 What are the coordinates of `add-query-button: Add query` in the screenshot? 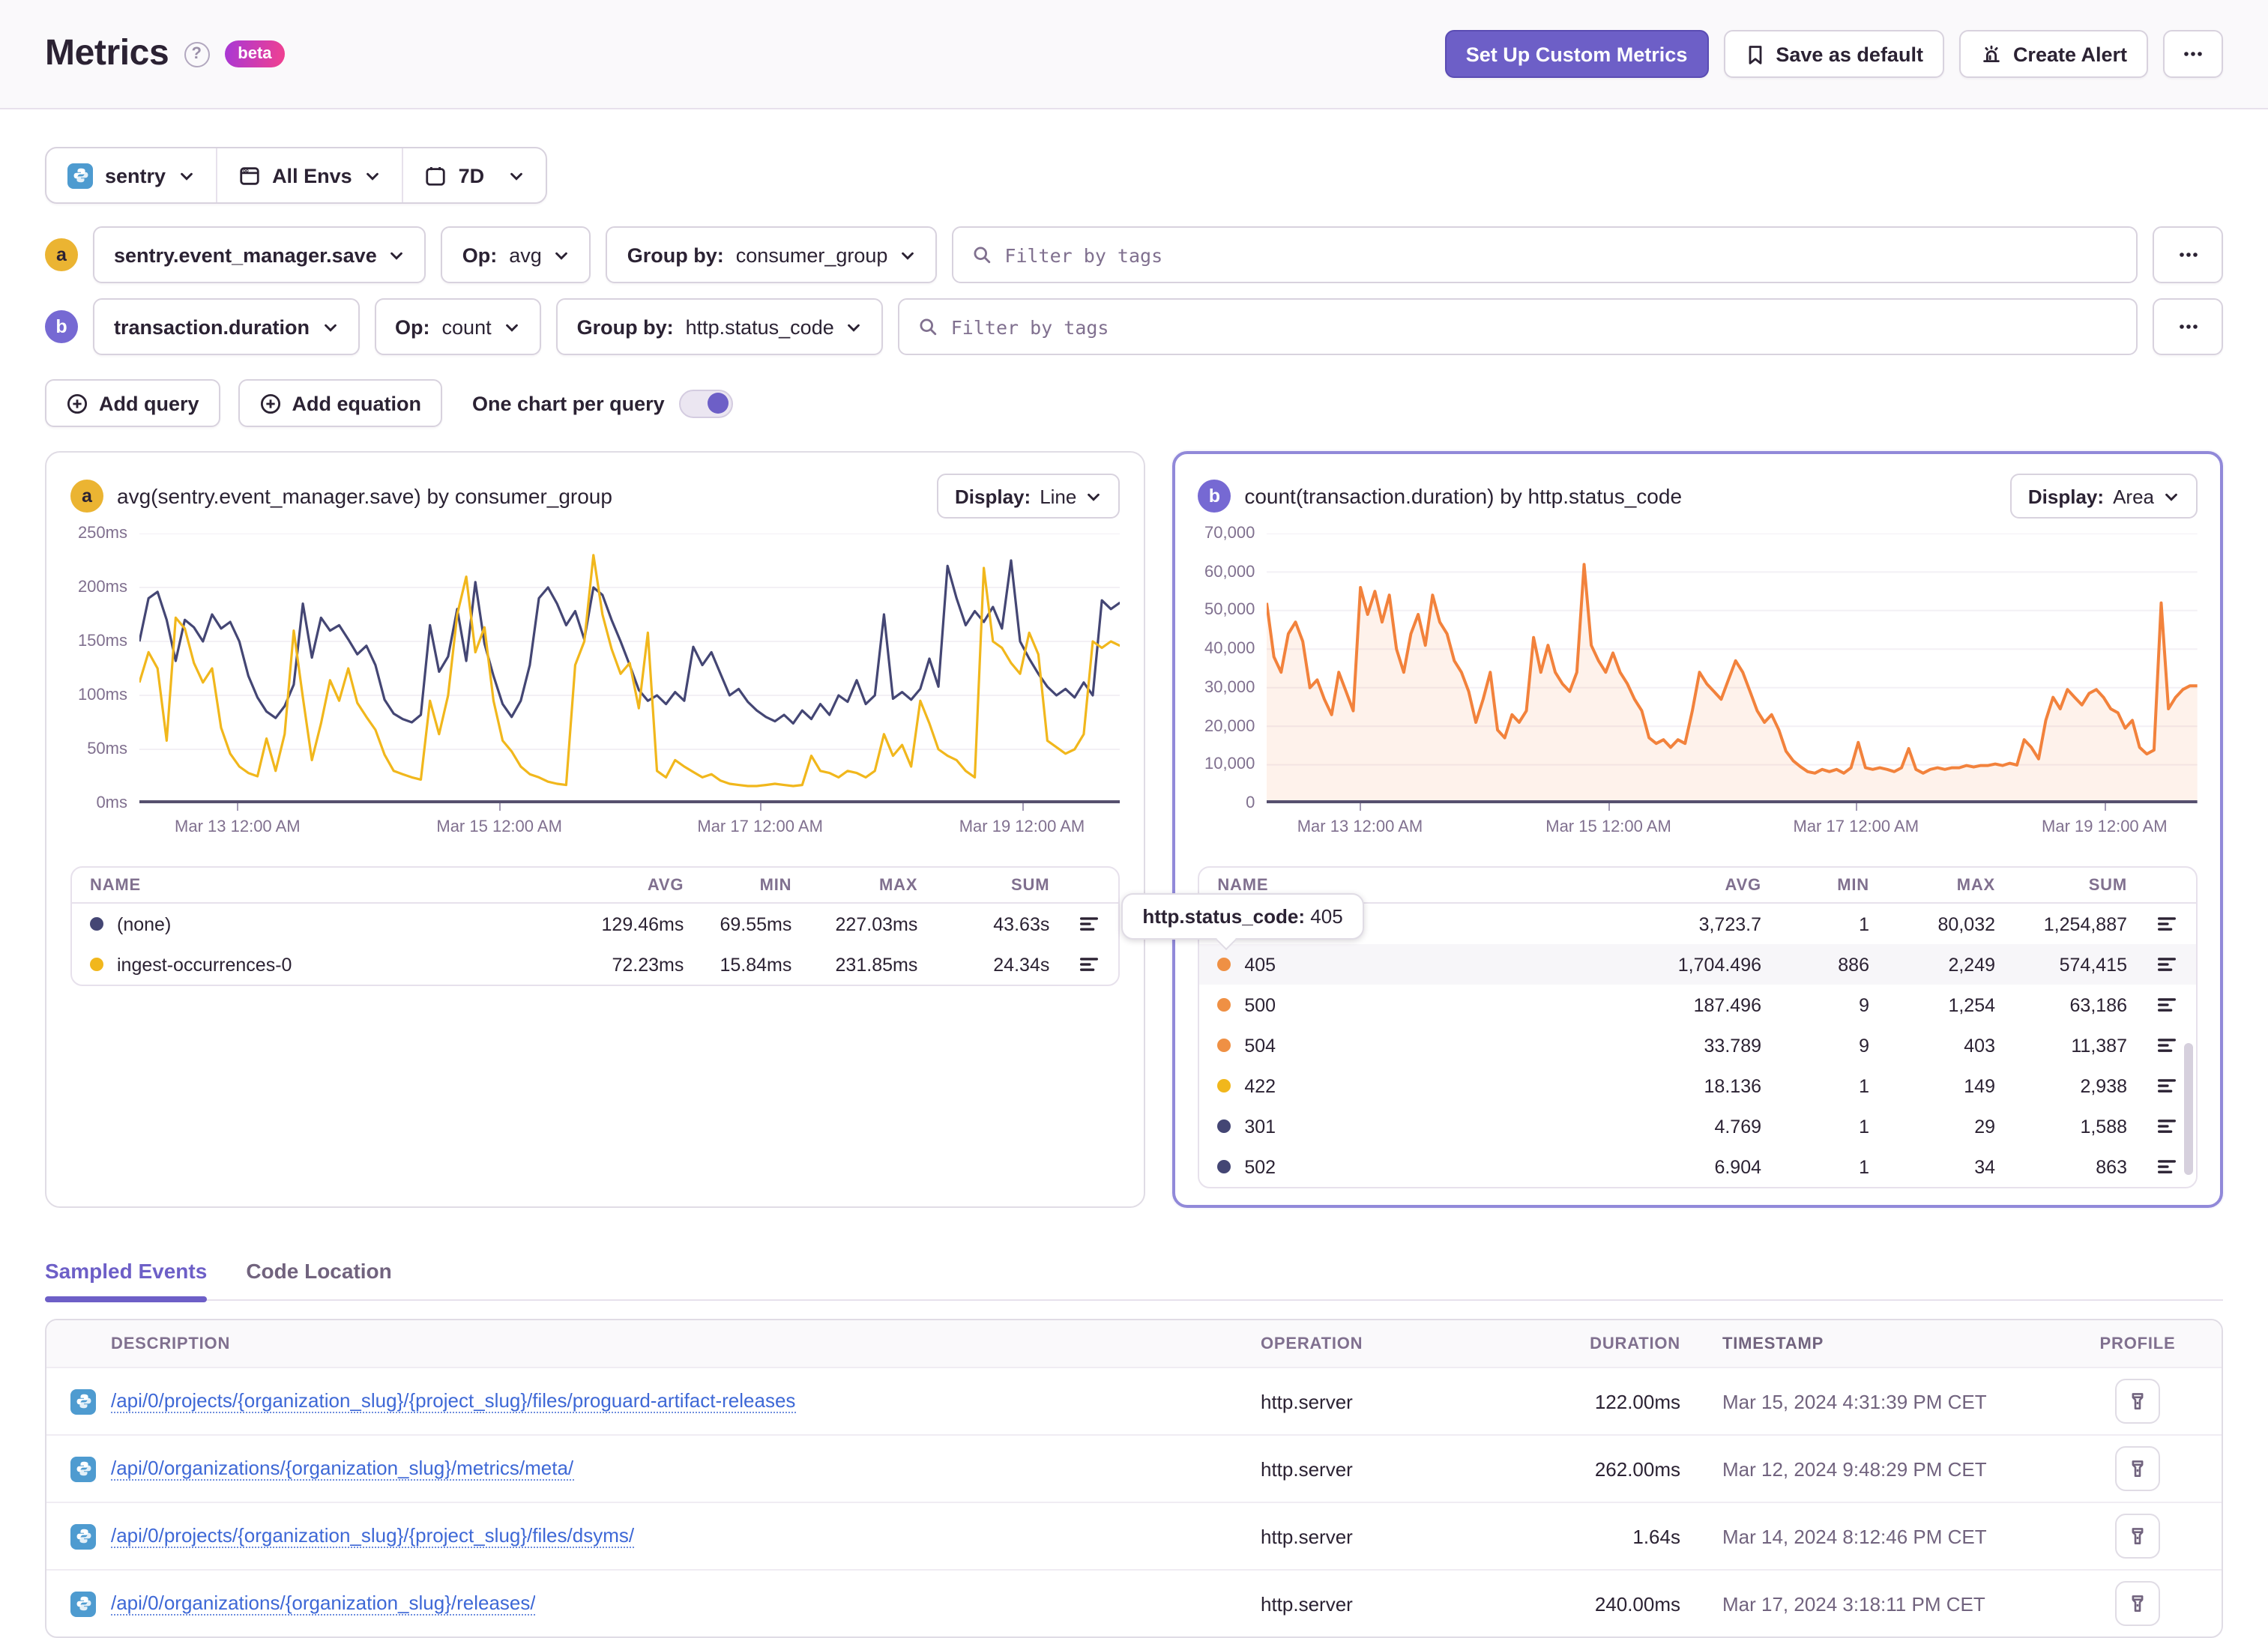 It's located at (132, 403).